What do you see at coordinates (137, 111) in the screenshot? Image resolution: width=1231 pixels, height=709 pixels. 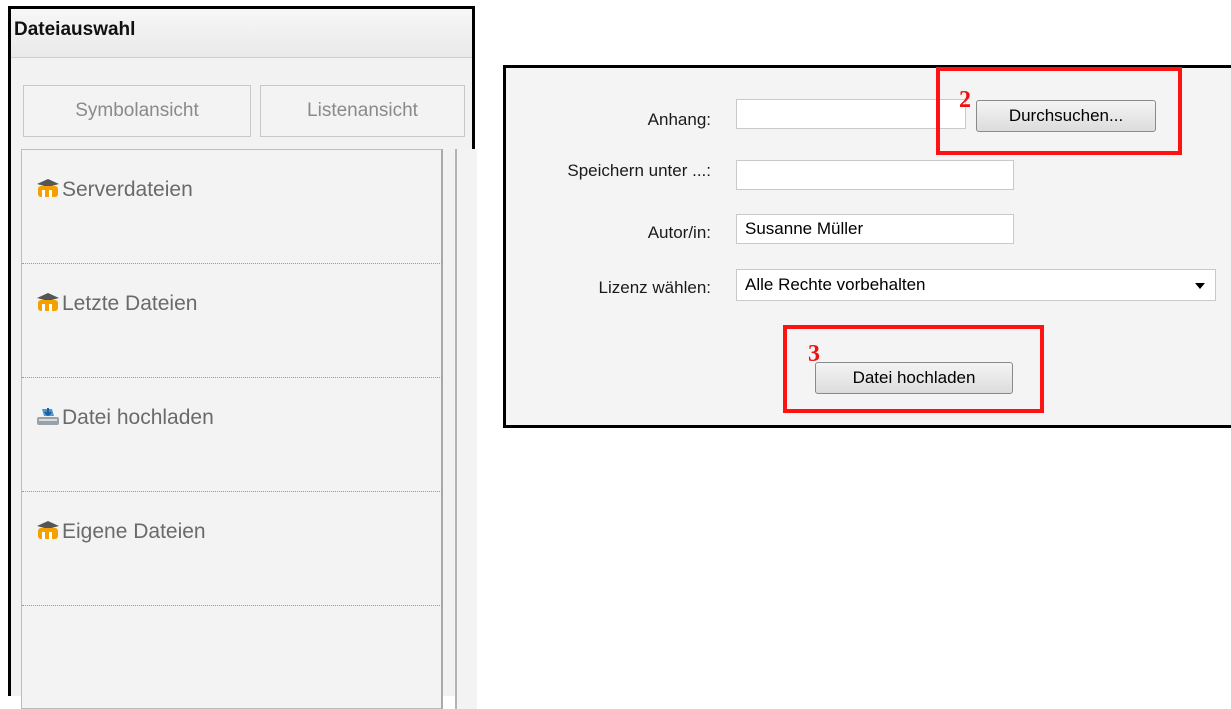 I see `symbol-view-button: Symbolansicht` at bounding box center [137, 111].